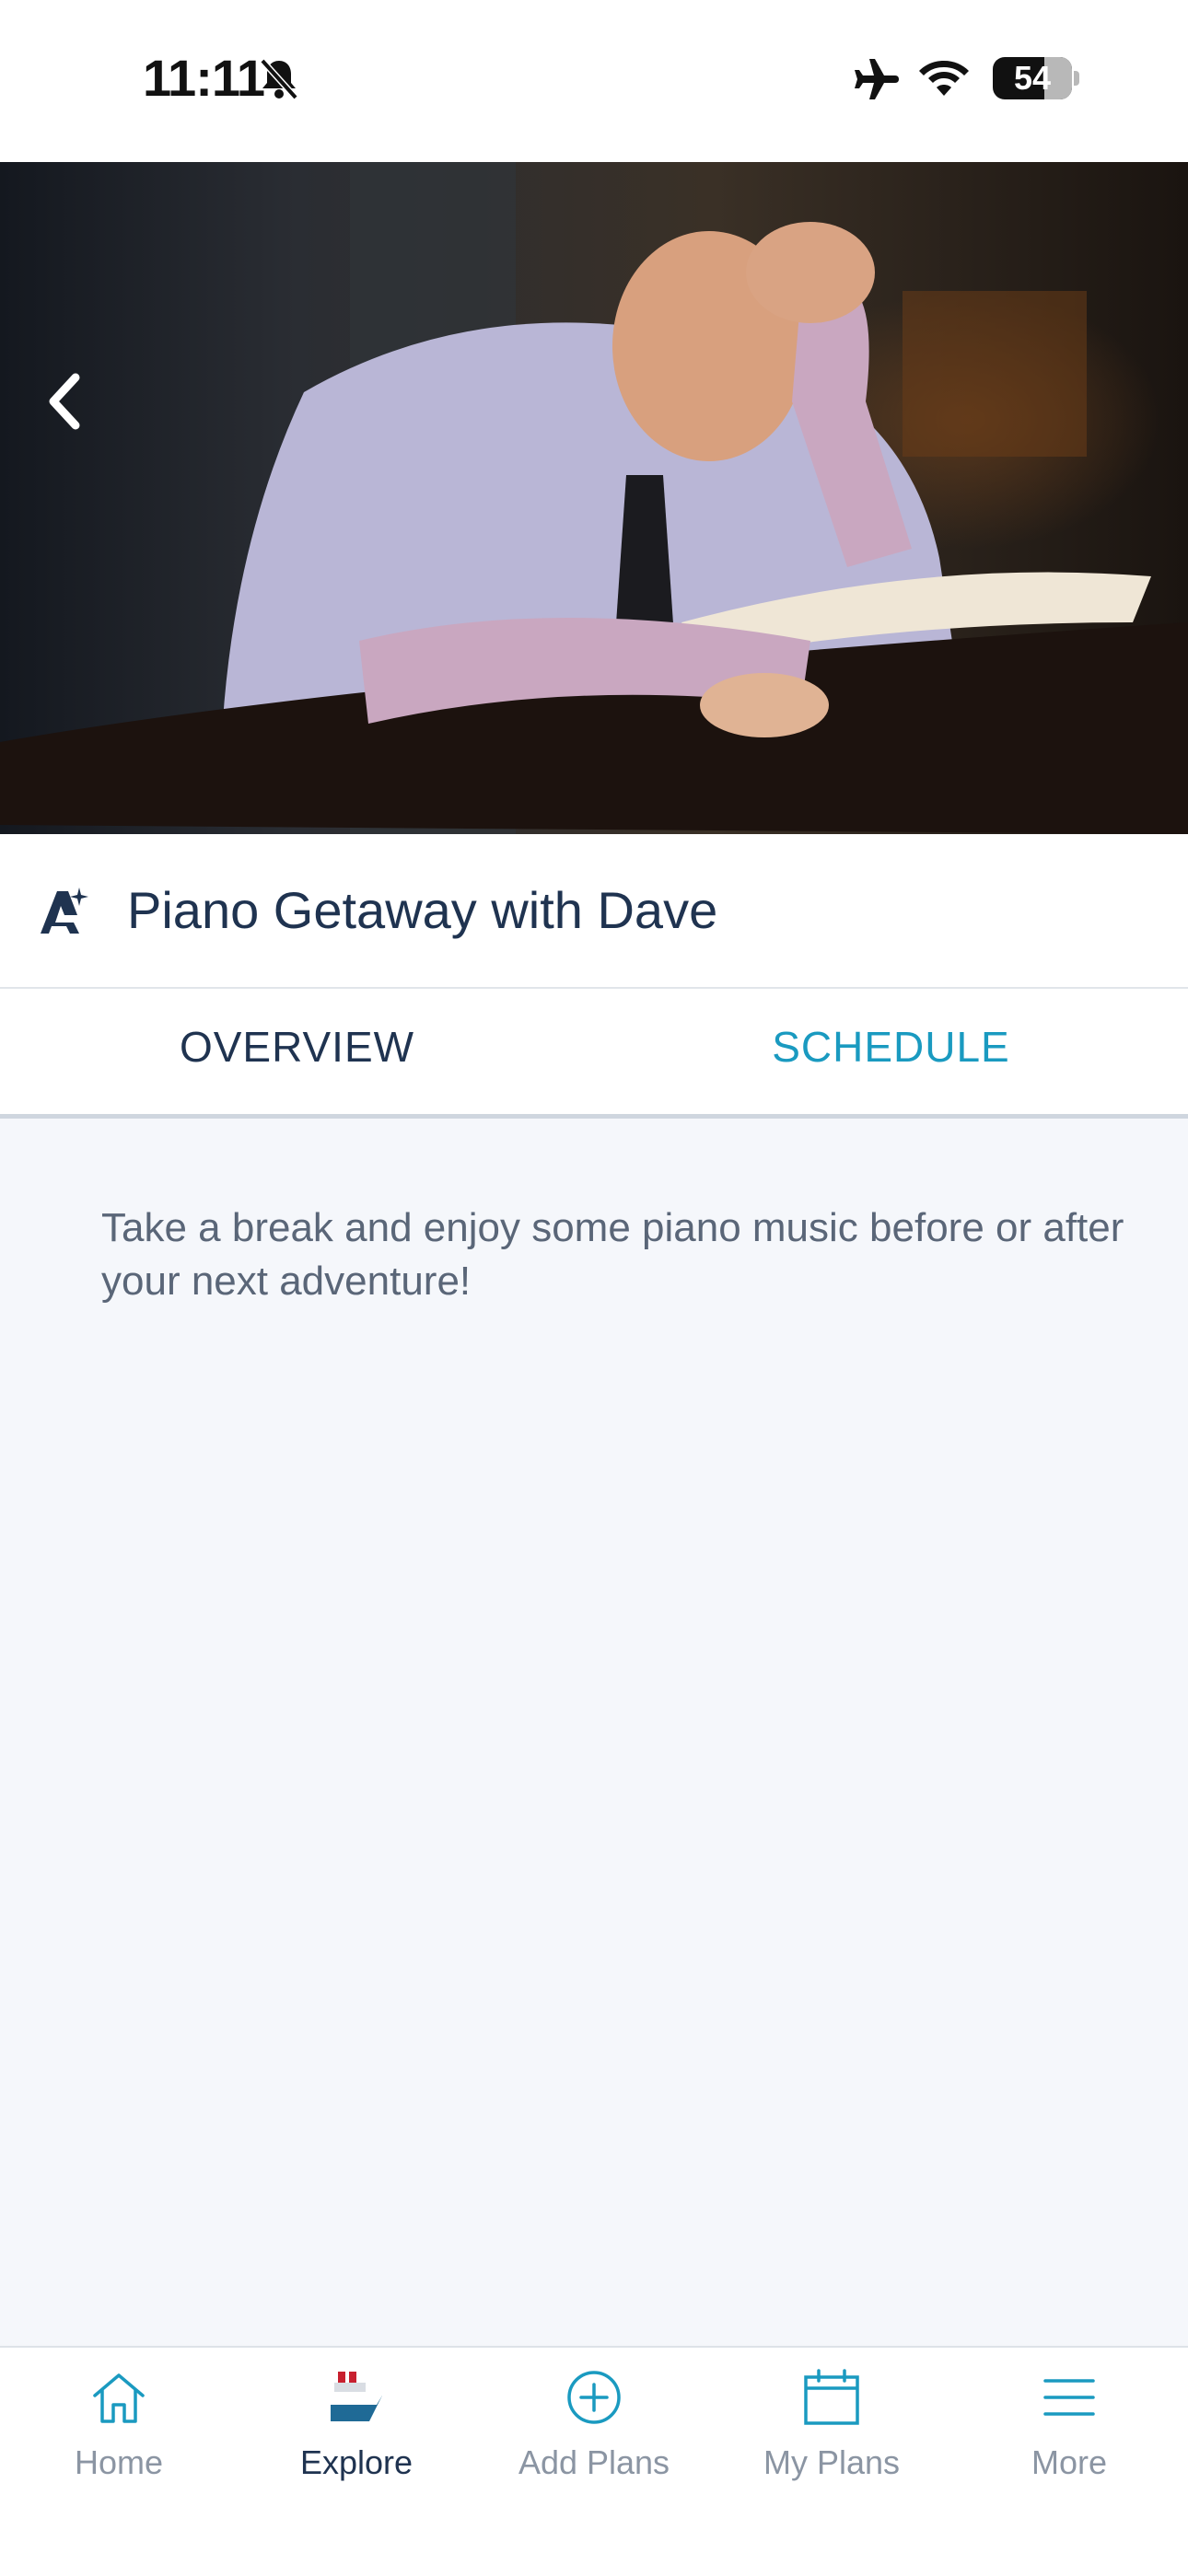 The height and width of the screenshot is (2576, 1188). Describe the element at coordinates (422, 910) in the screenshot. I see `event-title: Piano Getaway with Dave` at that location.